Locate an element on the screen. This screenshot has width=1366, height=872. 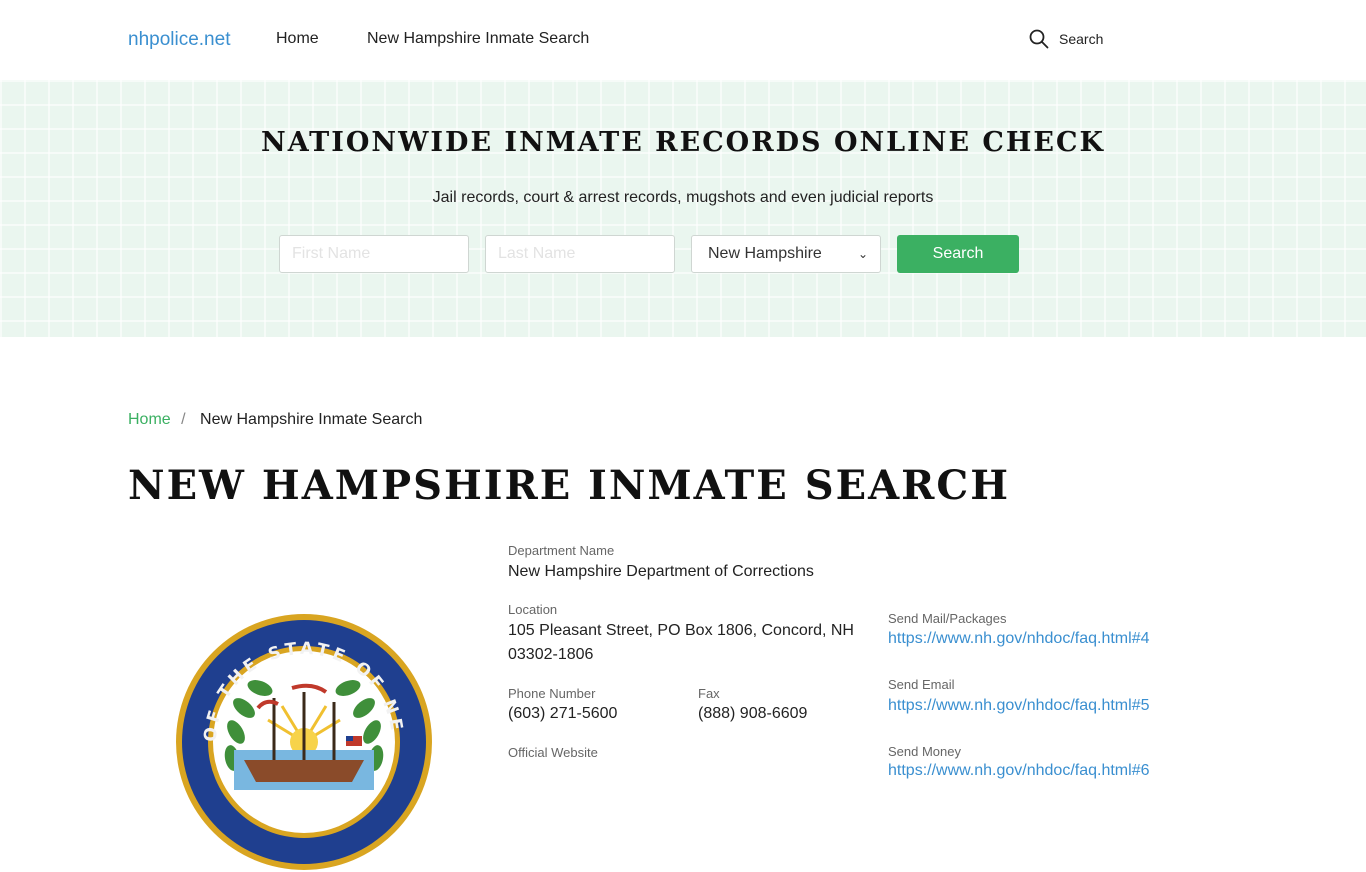
official-website-label: Official Website is located at coordinates (553, 752).